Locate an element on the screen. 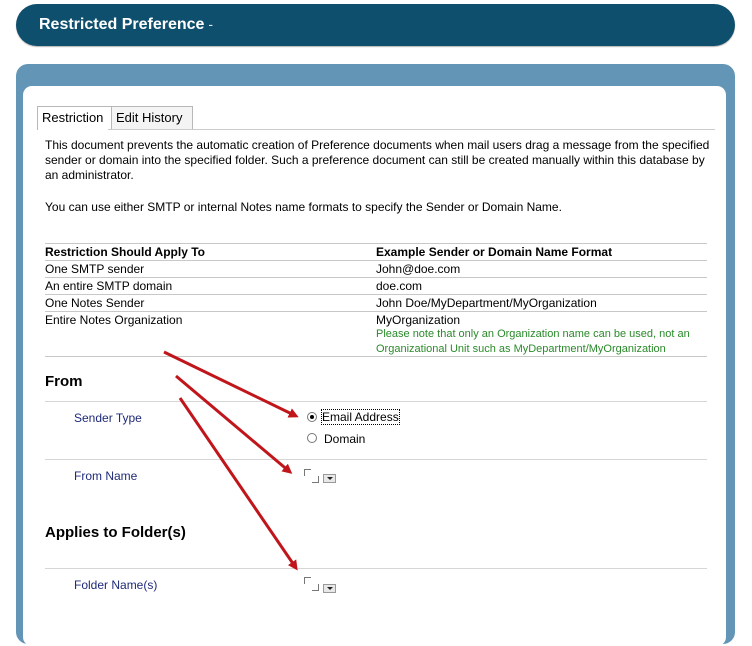 This screenshot has height=646, width=752. from-name-label: From Name is located at coordinates (106, 476).